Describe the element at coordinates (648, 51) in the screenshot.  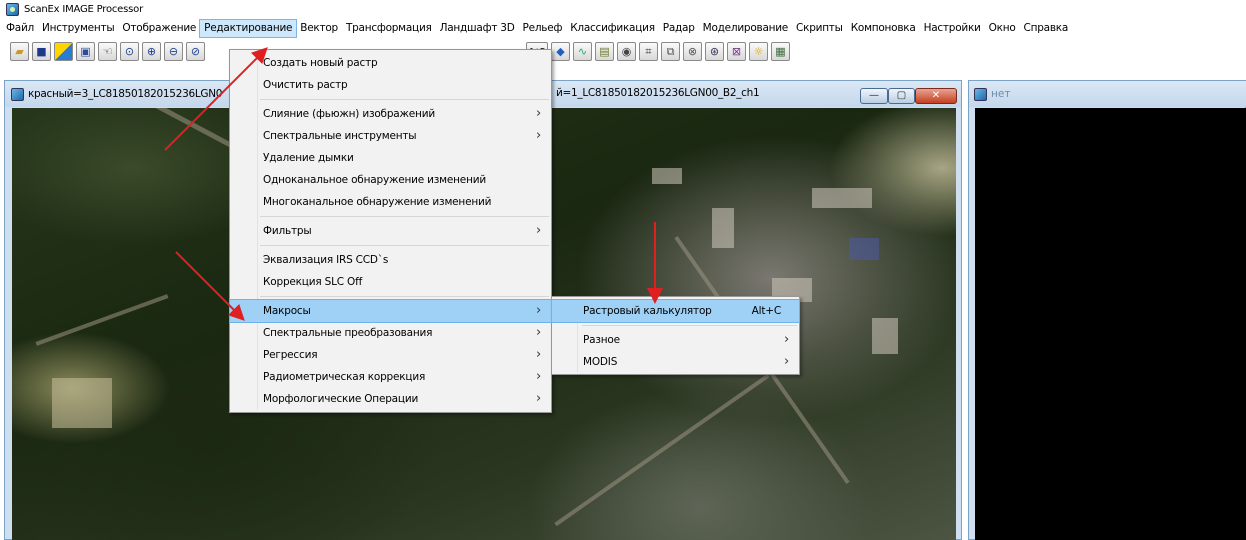
I see `grid-icon: ⌗` at that location.